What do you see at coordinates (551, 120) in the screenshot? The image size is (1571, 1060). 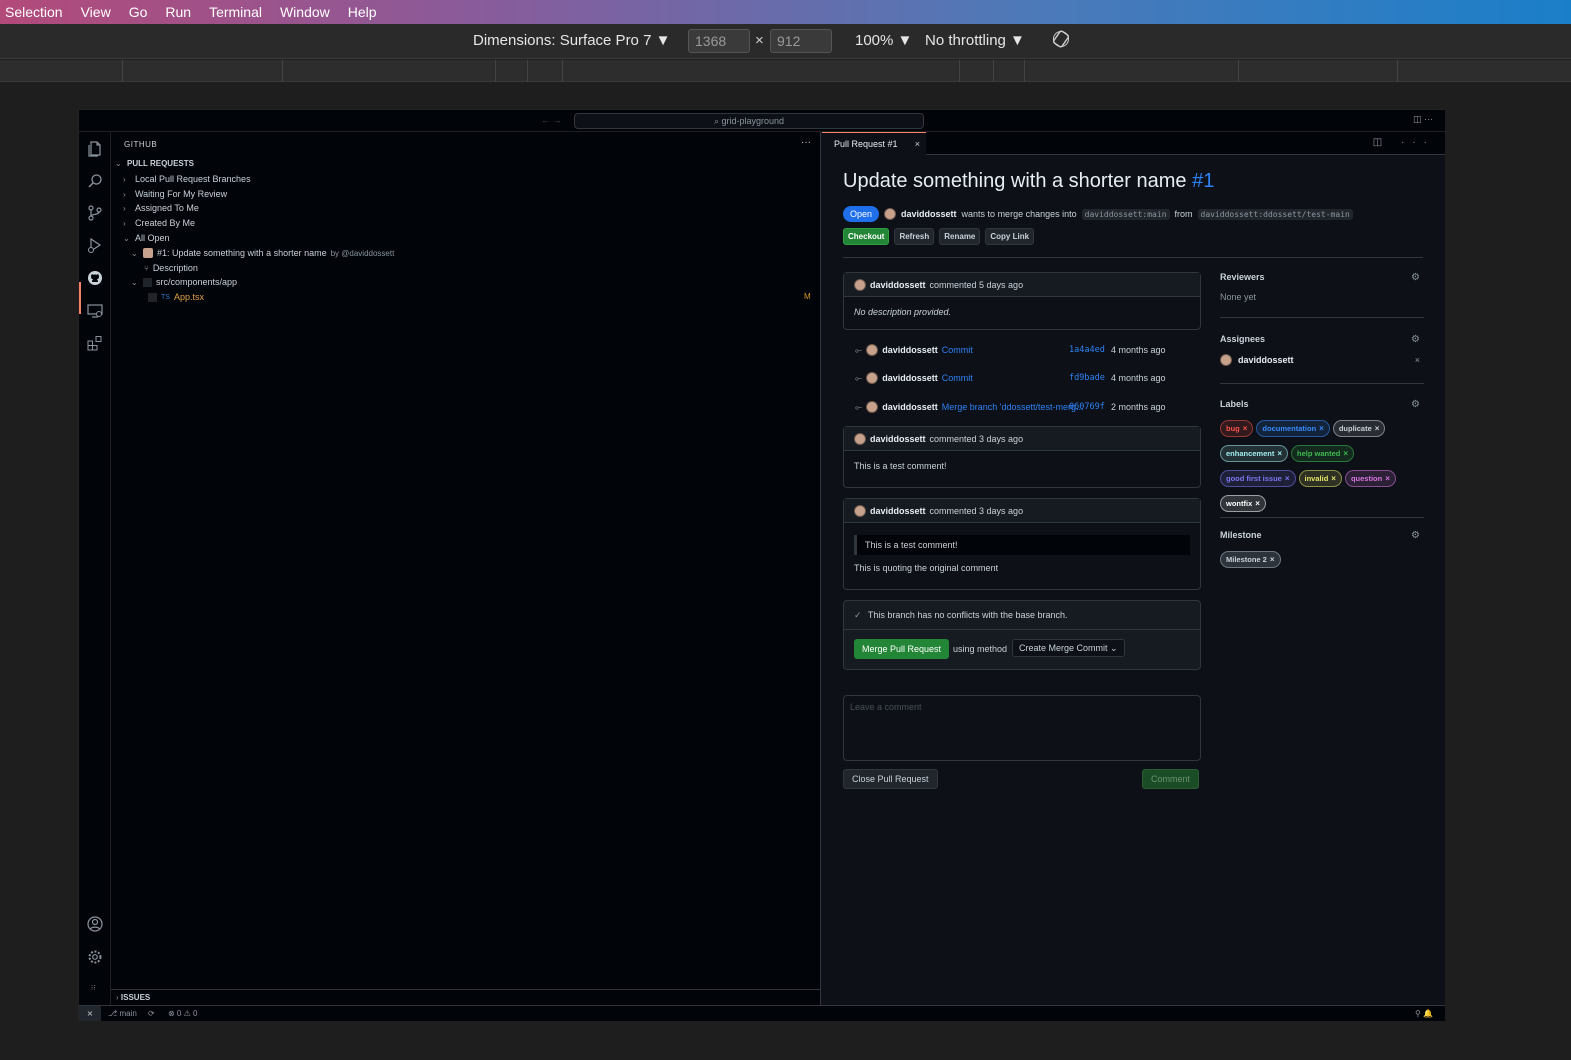 I see `nav-arrows: ← →` at bounding box center [551, 120].